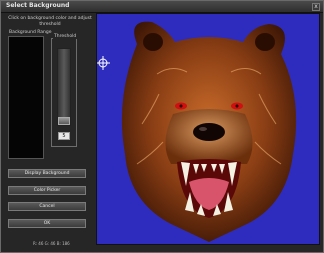 Image resolution: width=324 pixels, height=253 pixels. What do you see at coordinates (47, 190) in the screenshot?
I see `color-picker-button: Color Picker` at bounding box center [47, 190].